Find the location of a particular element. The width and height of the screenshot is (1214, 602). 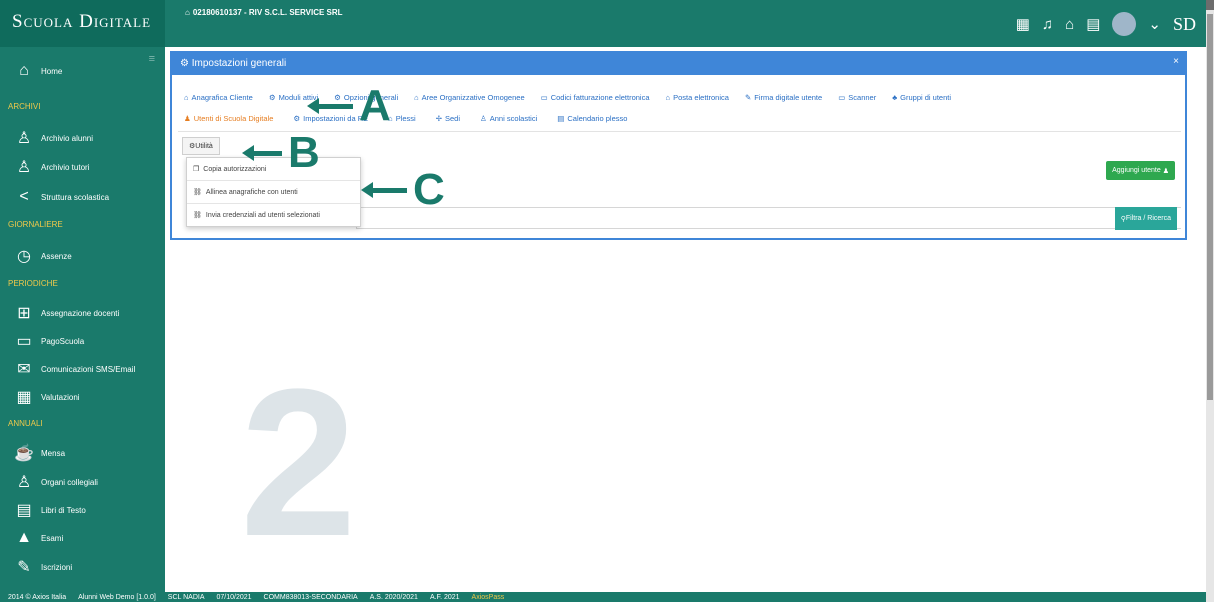

tab-sedi: ✢ Sedi is located at coordinates (448, 118).